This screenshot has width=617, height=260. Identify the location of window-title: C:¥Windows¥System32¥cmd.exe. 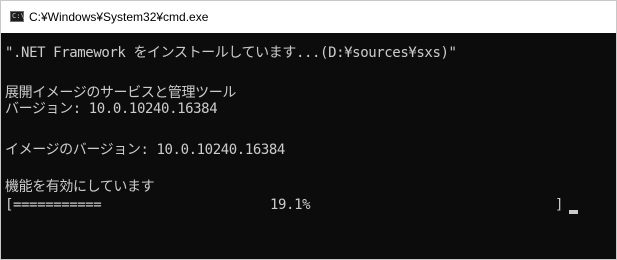
(119, 17).